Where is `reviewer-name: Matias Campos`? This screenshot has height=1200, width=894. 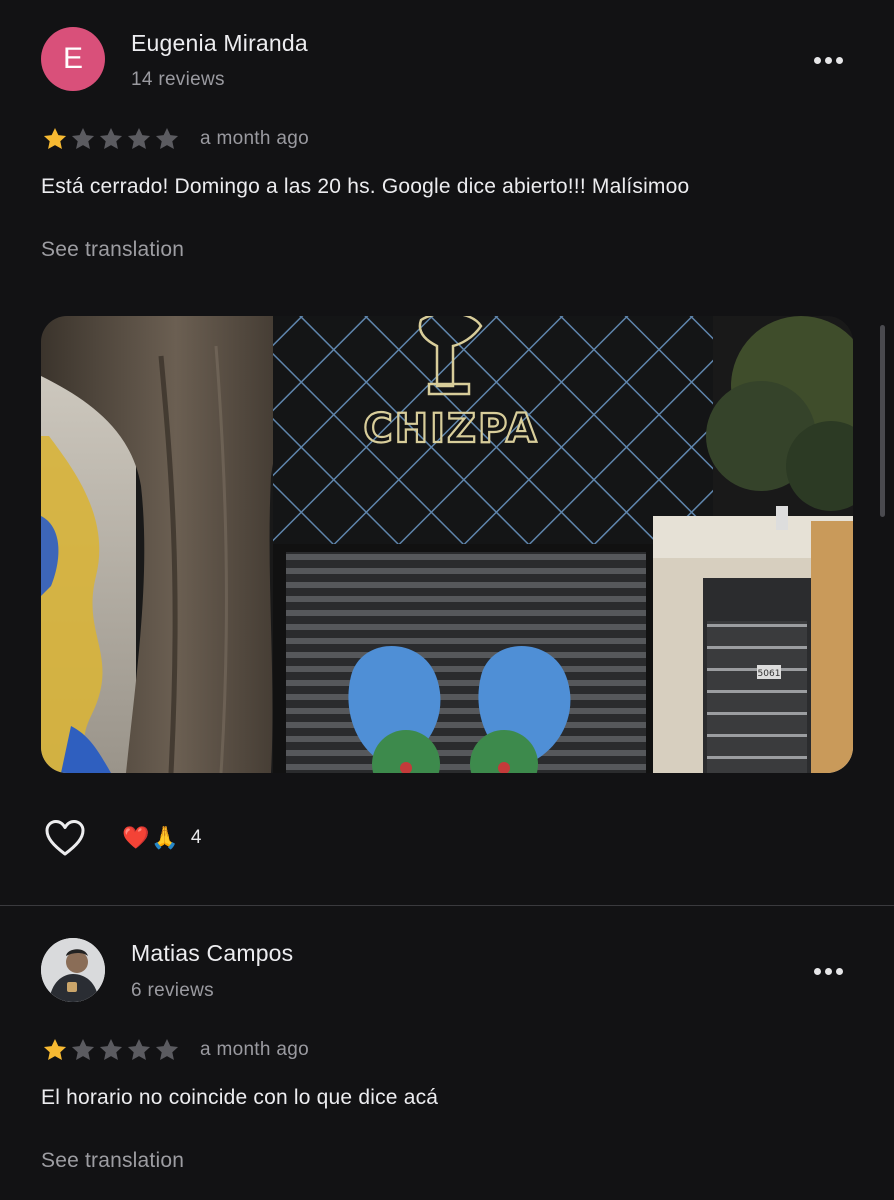 reviewer-name: Matias Campos is located at coordinates (212, 953).